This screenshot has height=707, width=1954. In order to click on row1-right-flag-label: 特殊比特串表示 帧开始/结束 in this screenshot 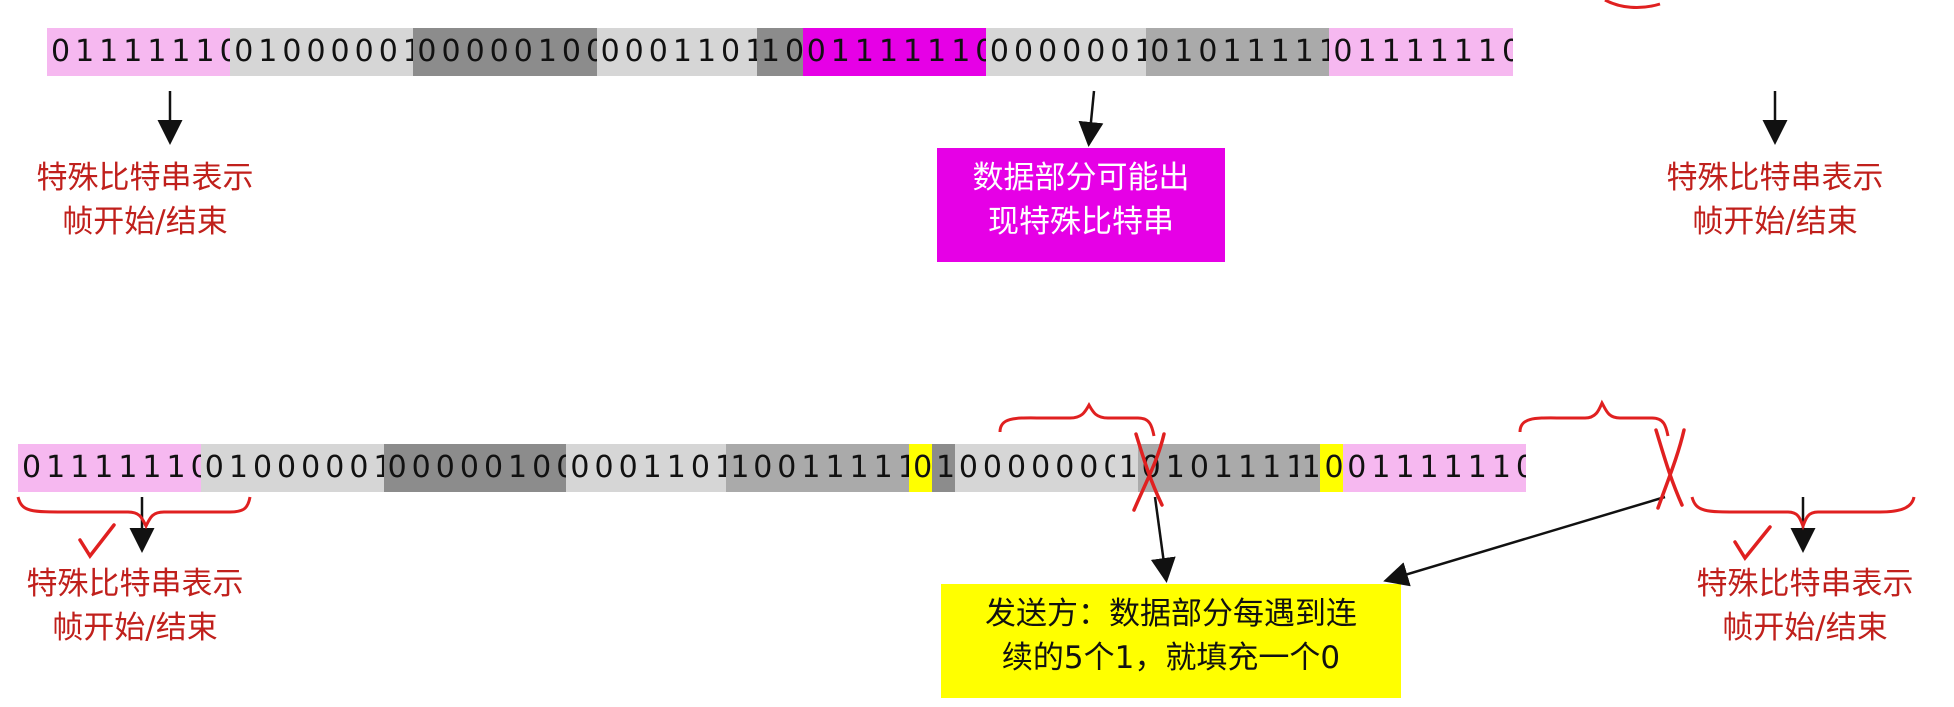, I will do `click(1775, 200)`.